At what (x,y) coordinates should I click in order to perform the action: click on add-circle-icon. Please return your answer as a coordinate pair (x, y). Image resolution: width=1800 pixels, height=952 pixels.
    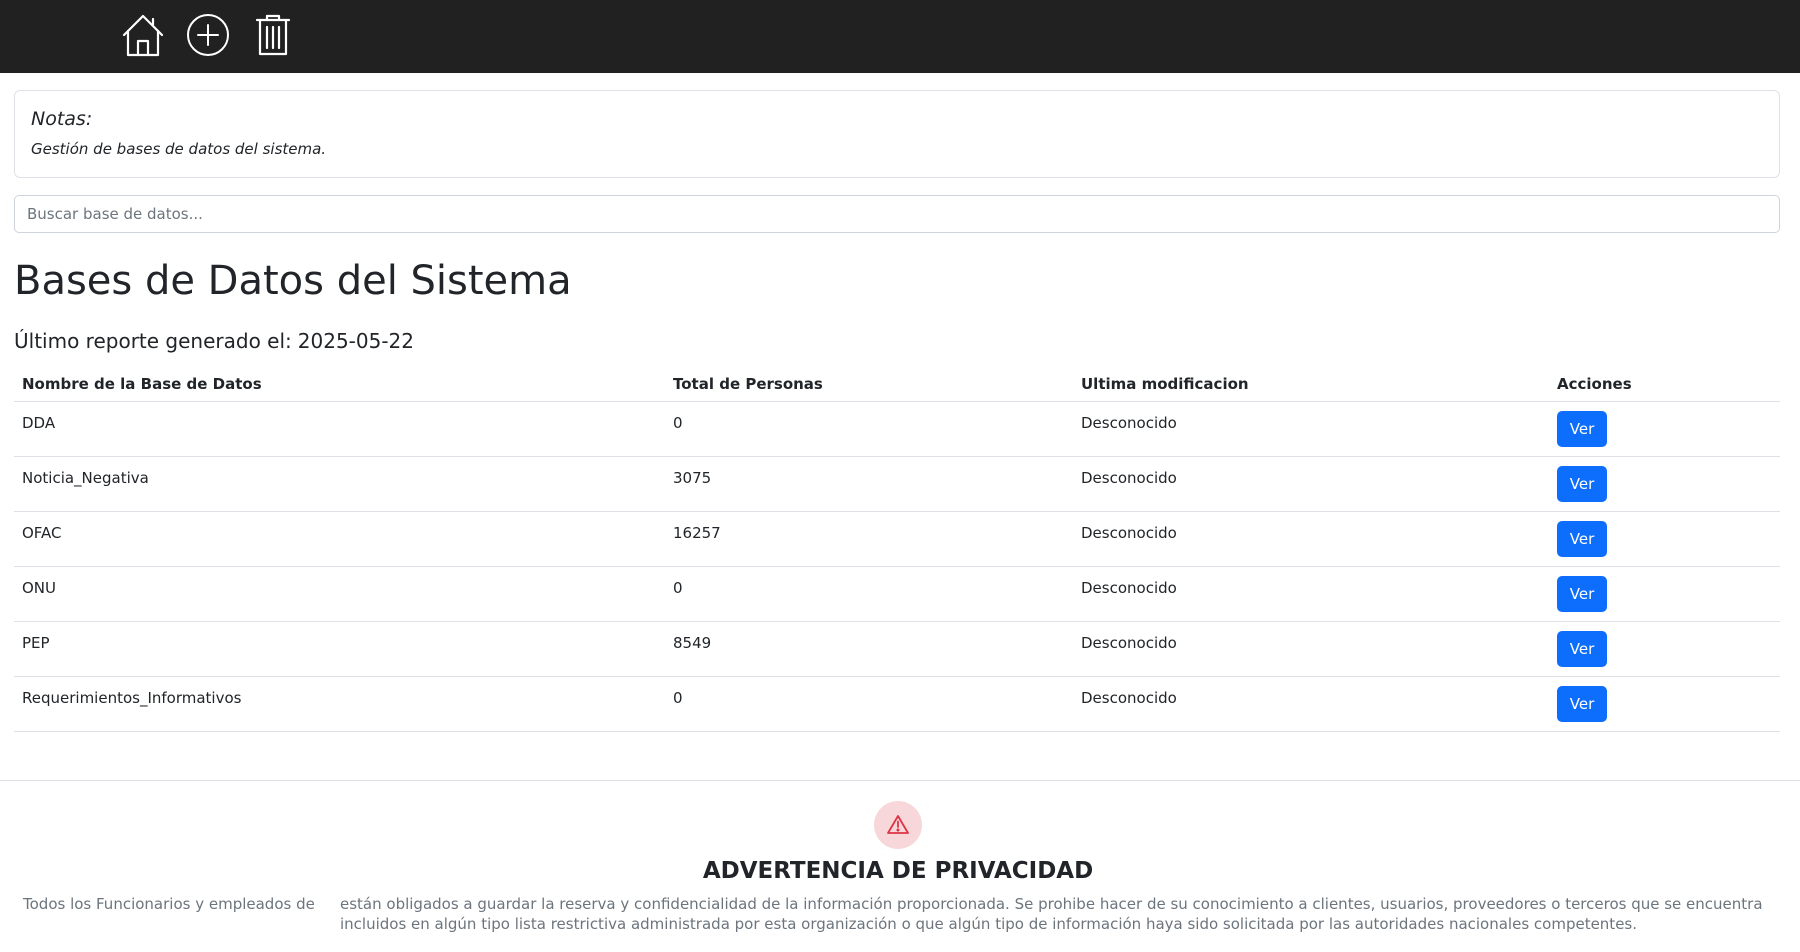
    Looking at the image, I should click on (208, 35).